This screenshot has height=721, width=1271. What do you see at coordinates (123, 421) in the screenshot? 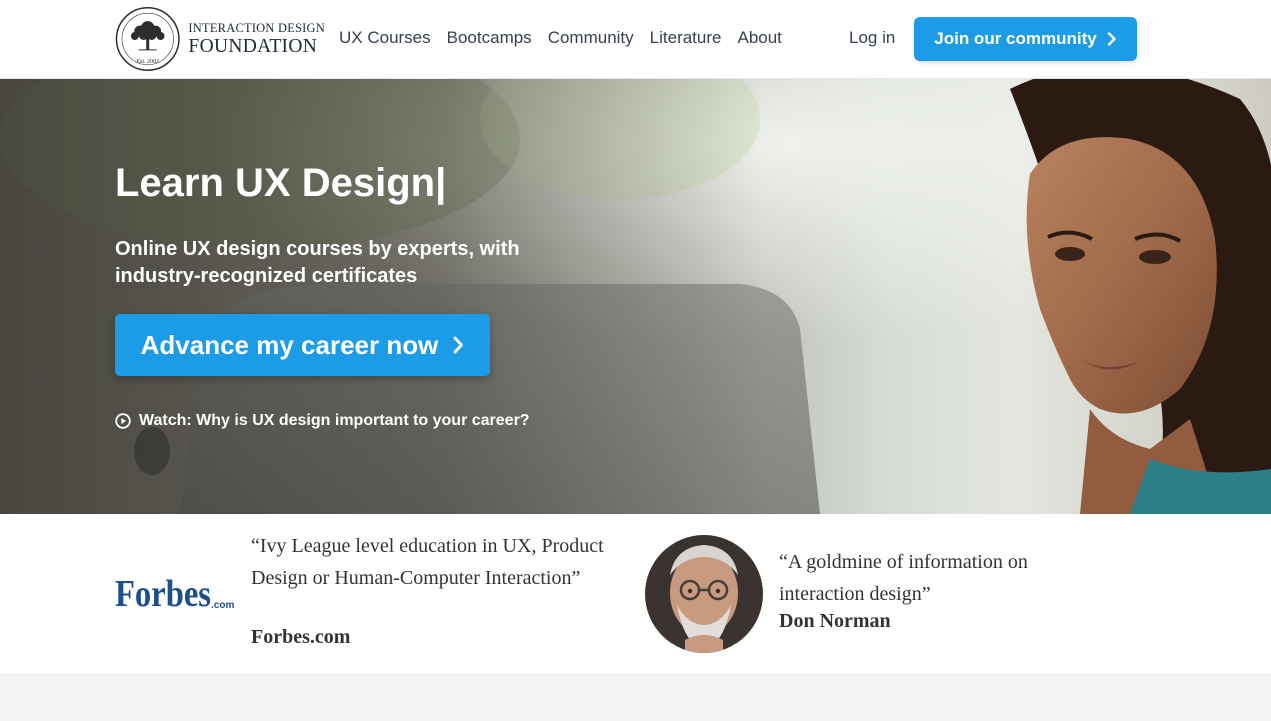
I see `play-circle-icon` at bounding box center [123, 421].